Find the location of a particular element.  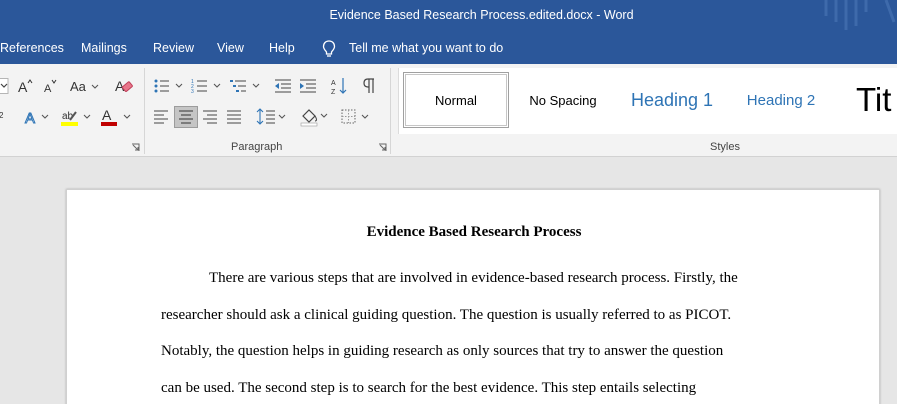

paragraph-group-label: Paragraph is located at coordinates (257, 147).